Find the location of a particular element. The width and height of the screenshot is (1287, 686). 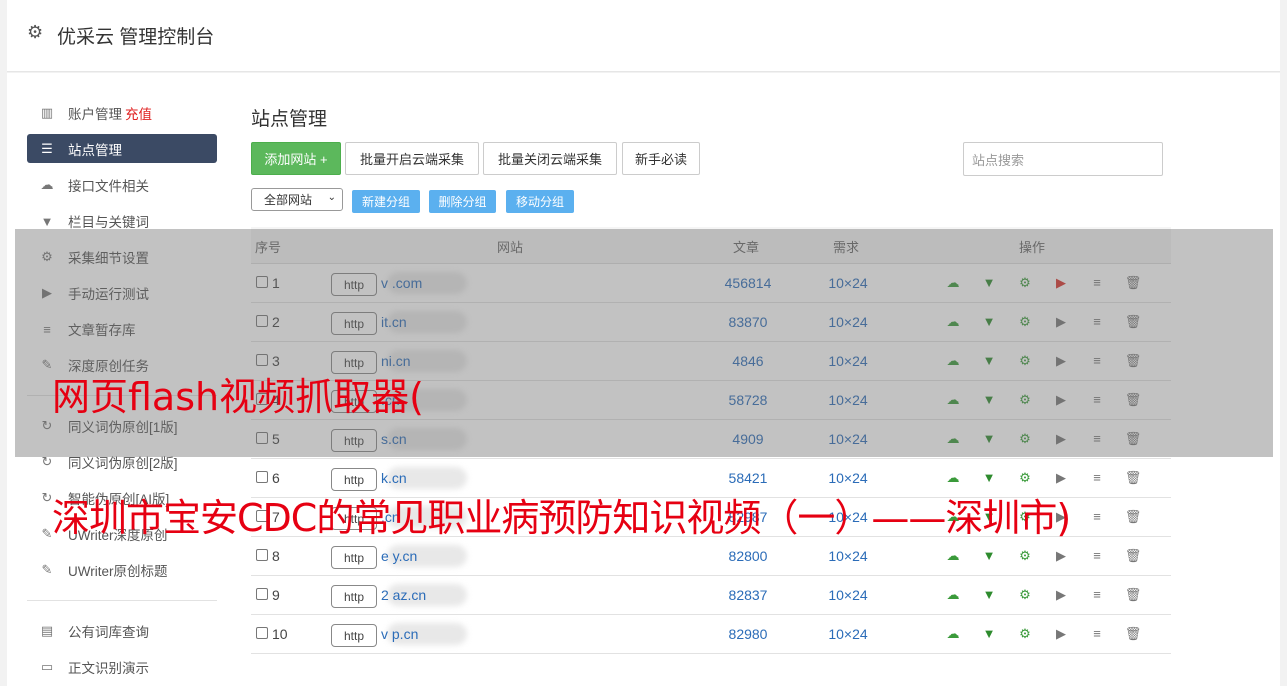

app-title: 优采云 管理控制台 is located at coordinates (136, 37).